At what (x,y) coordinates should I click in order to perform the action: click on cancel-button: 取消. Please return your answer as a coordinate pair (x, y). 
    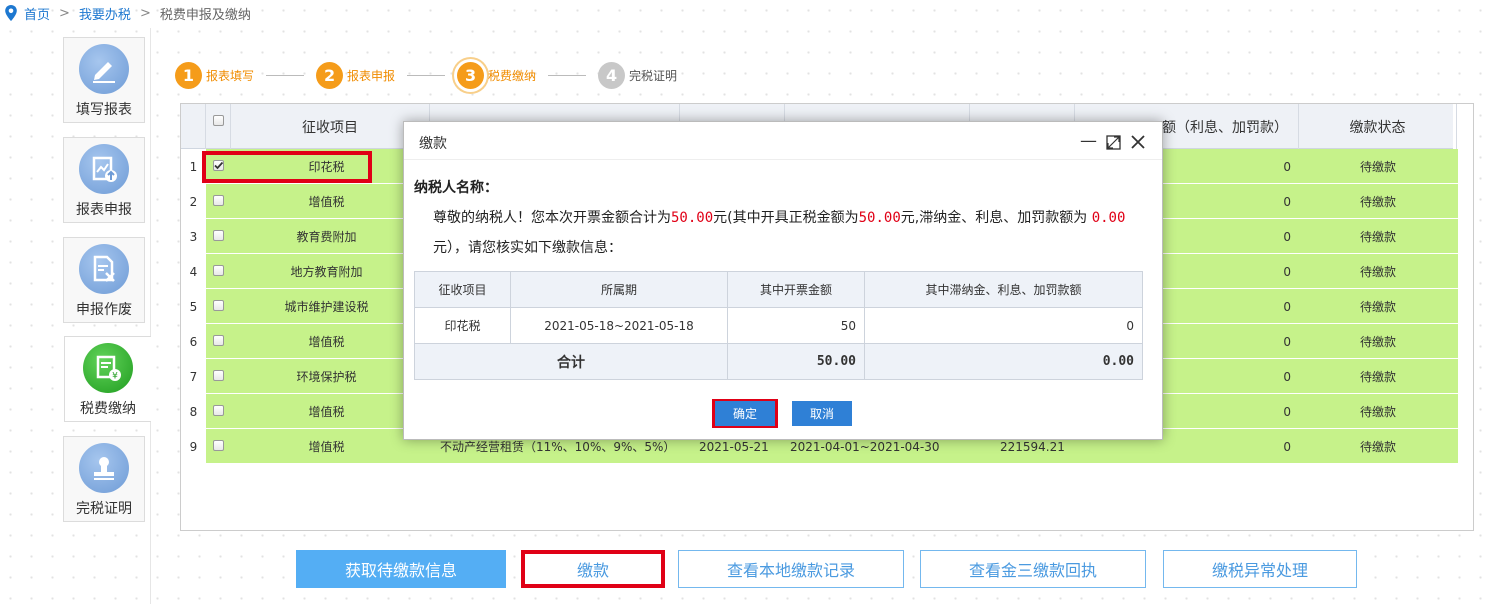
    Looking at the image, I should click on (822, 413).